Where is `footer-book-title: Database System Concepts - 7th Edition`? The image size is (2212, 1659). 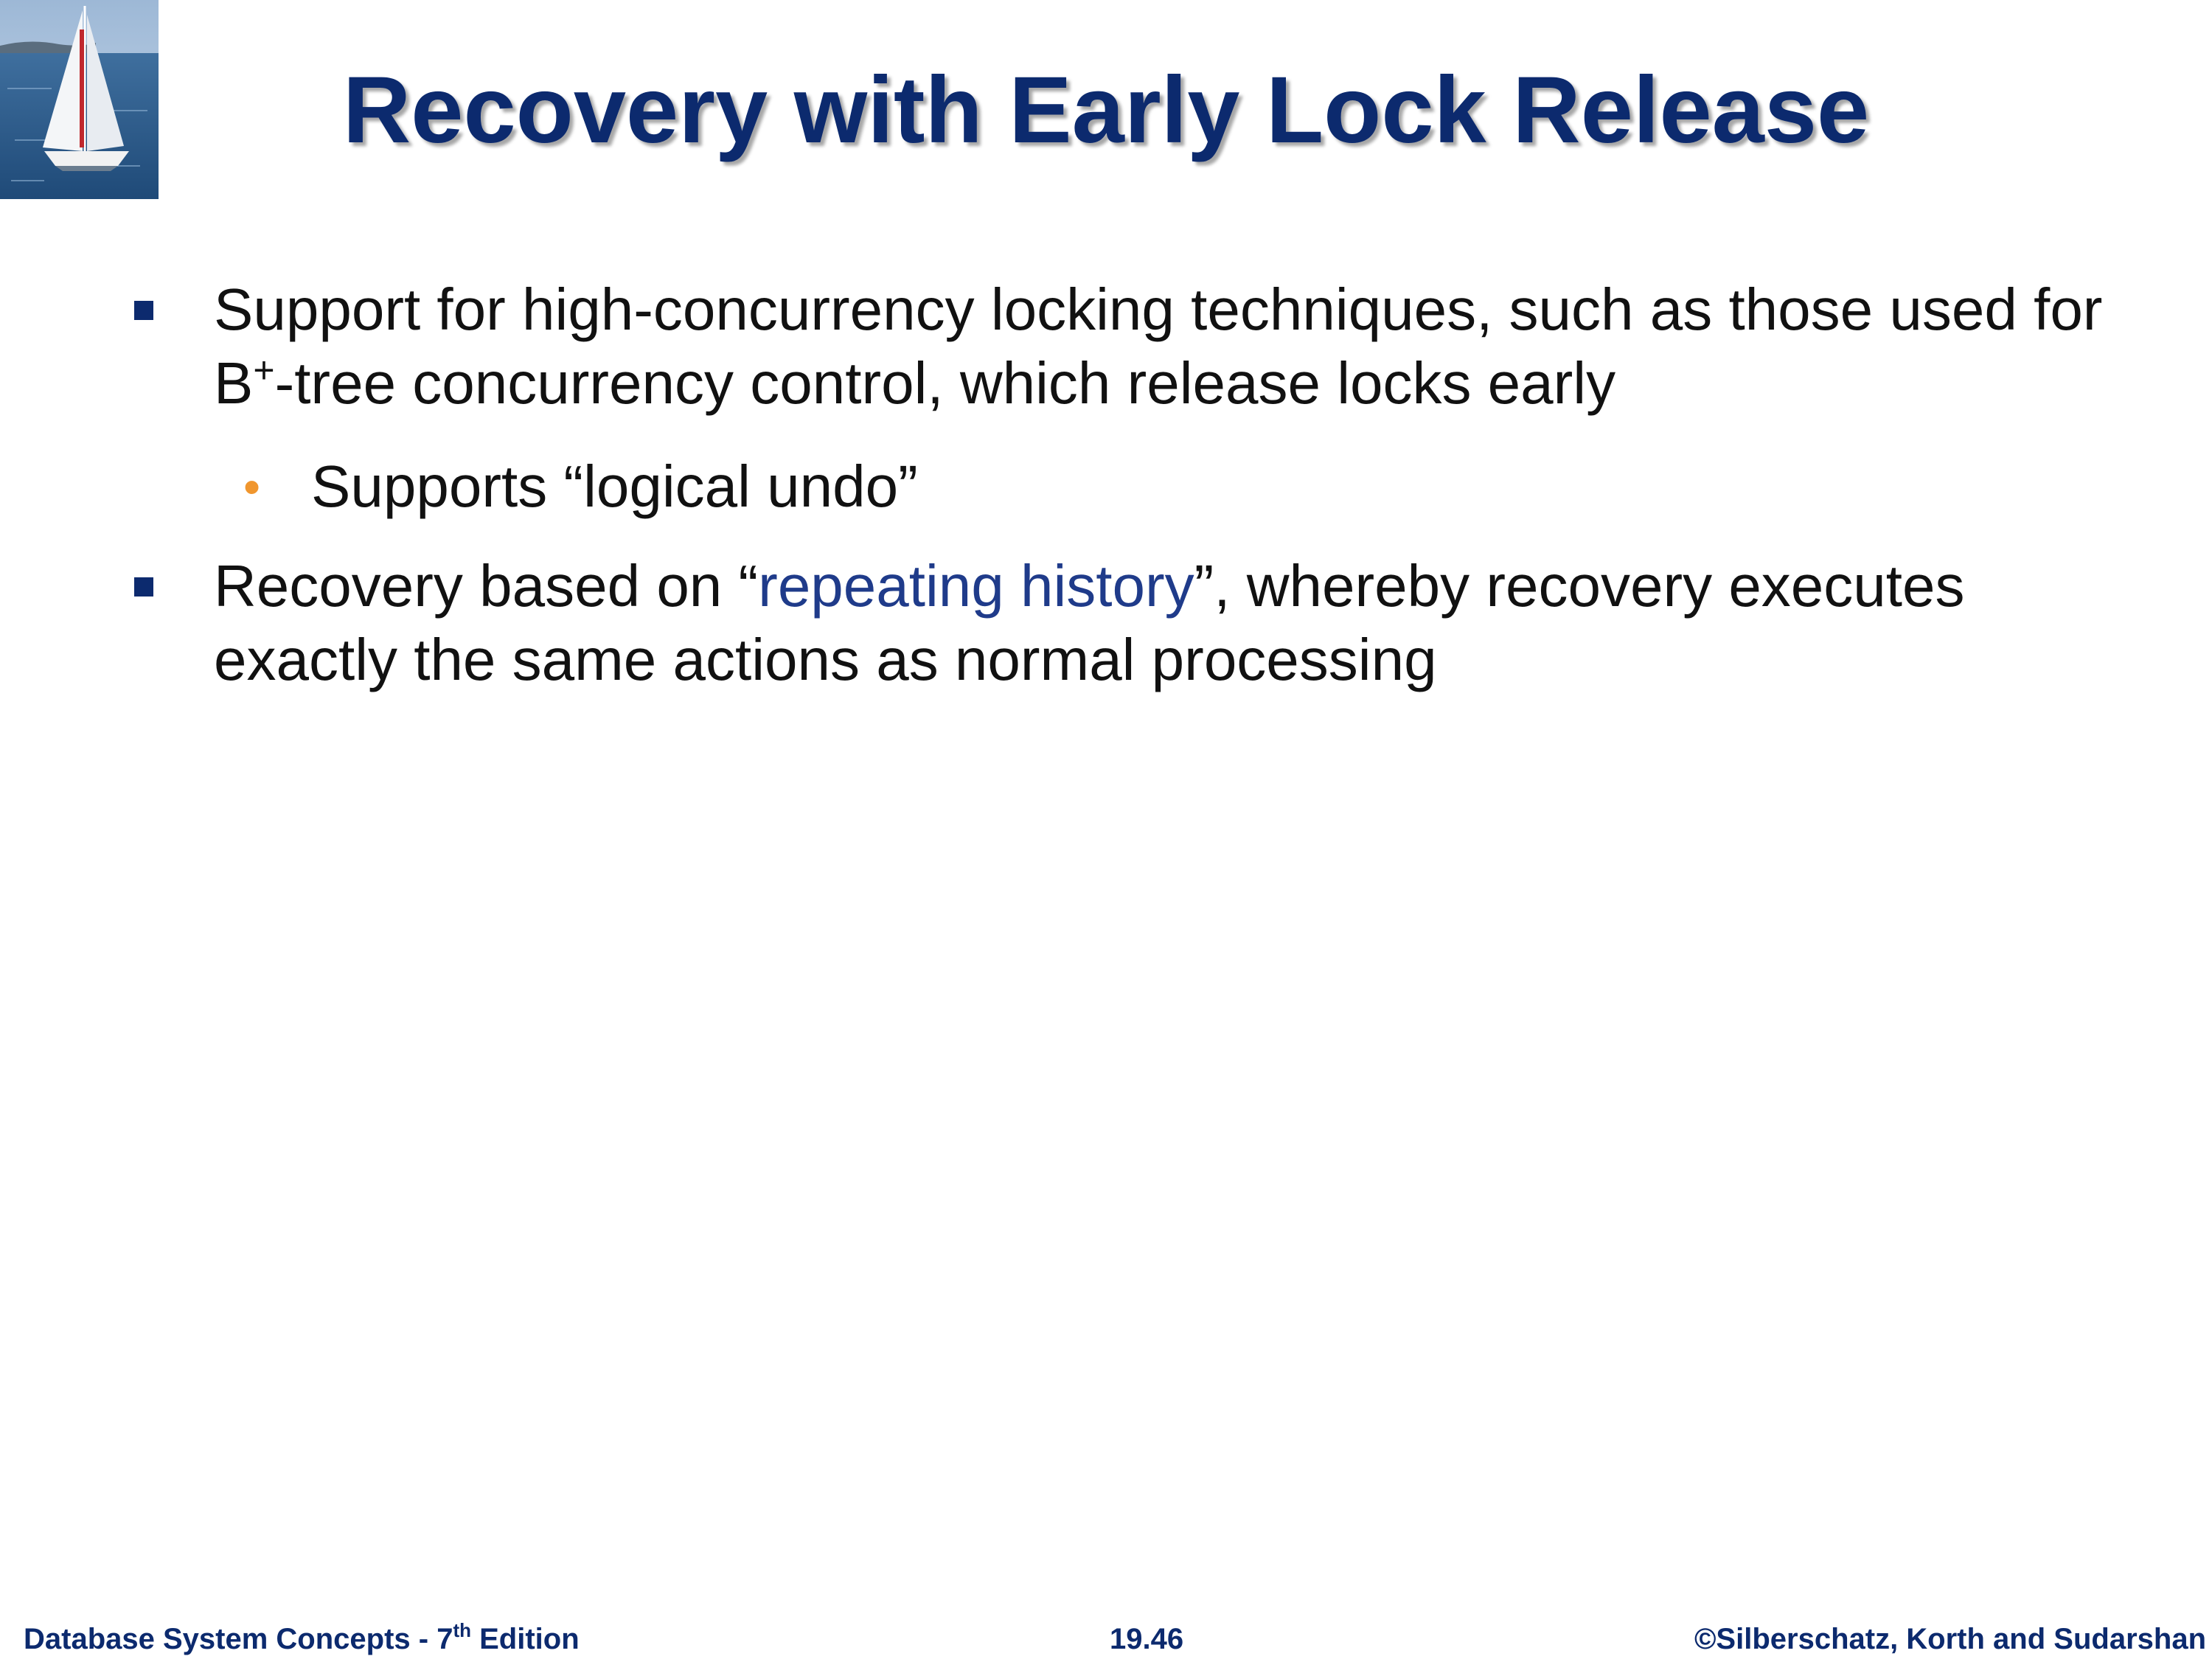 footer-book-title: Database System Concepts - 7th Edition is located at coordinates (302, 1639).